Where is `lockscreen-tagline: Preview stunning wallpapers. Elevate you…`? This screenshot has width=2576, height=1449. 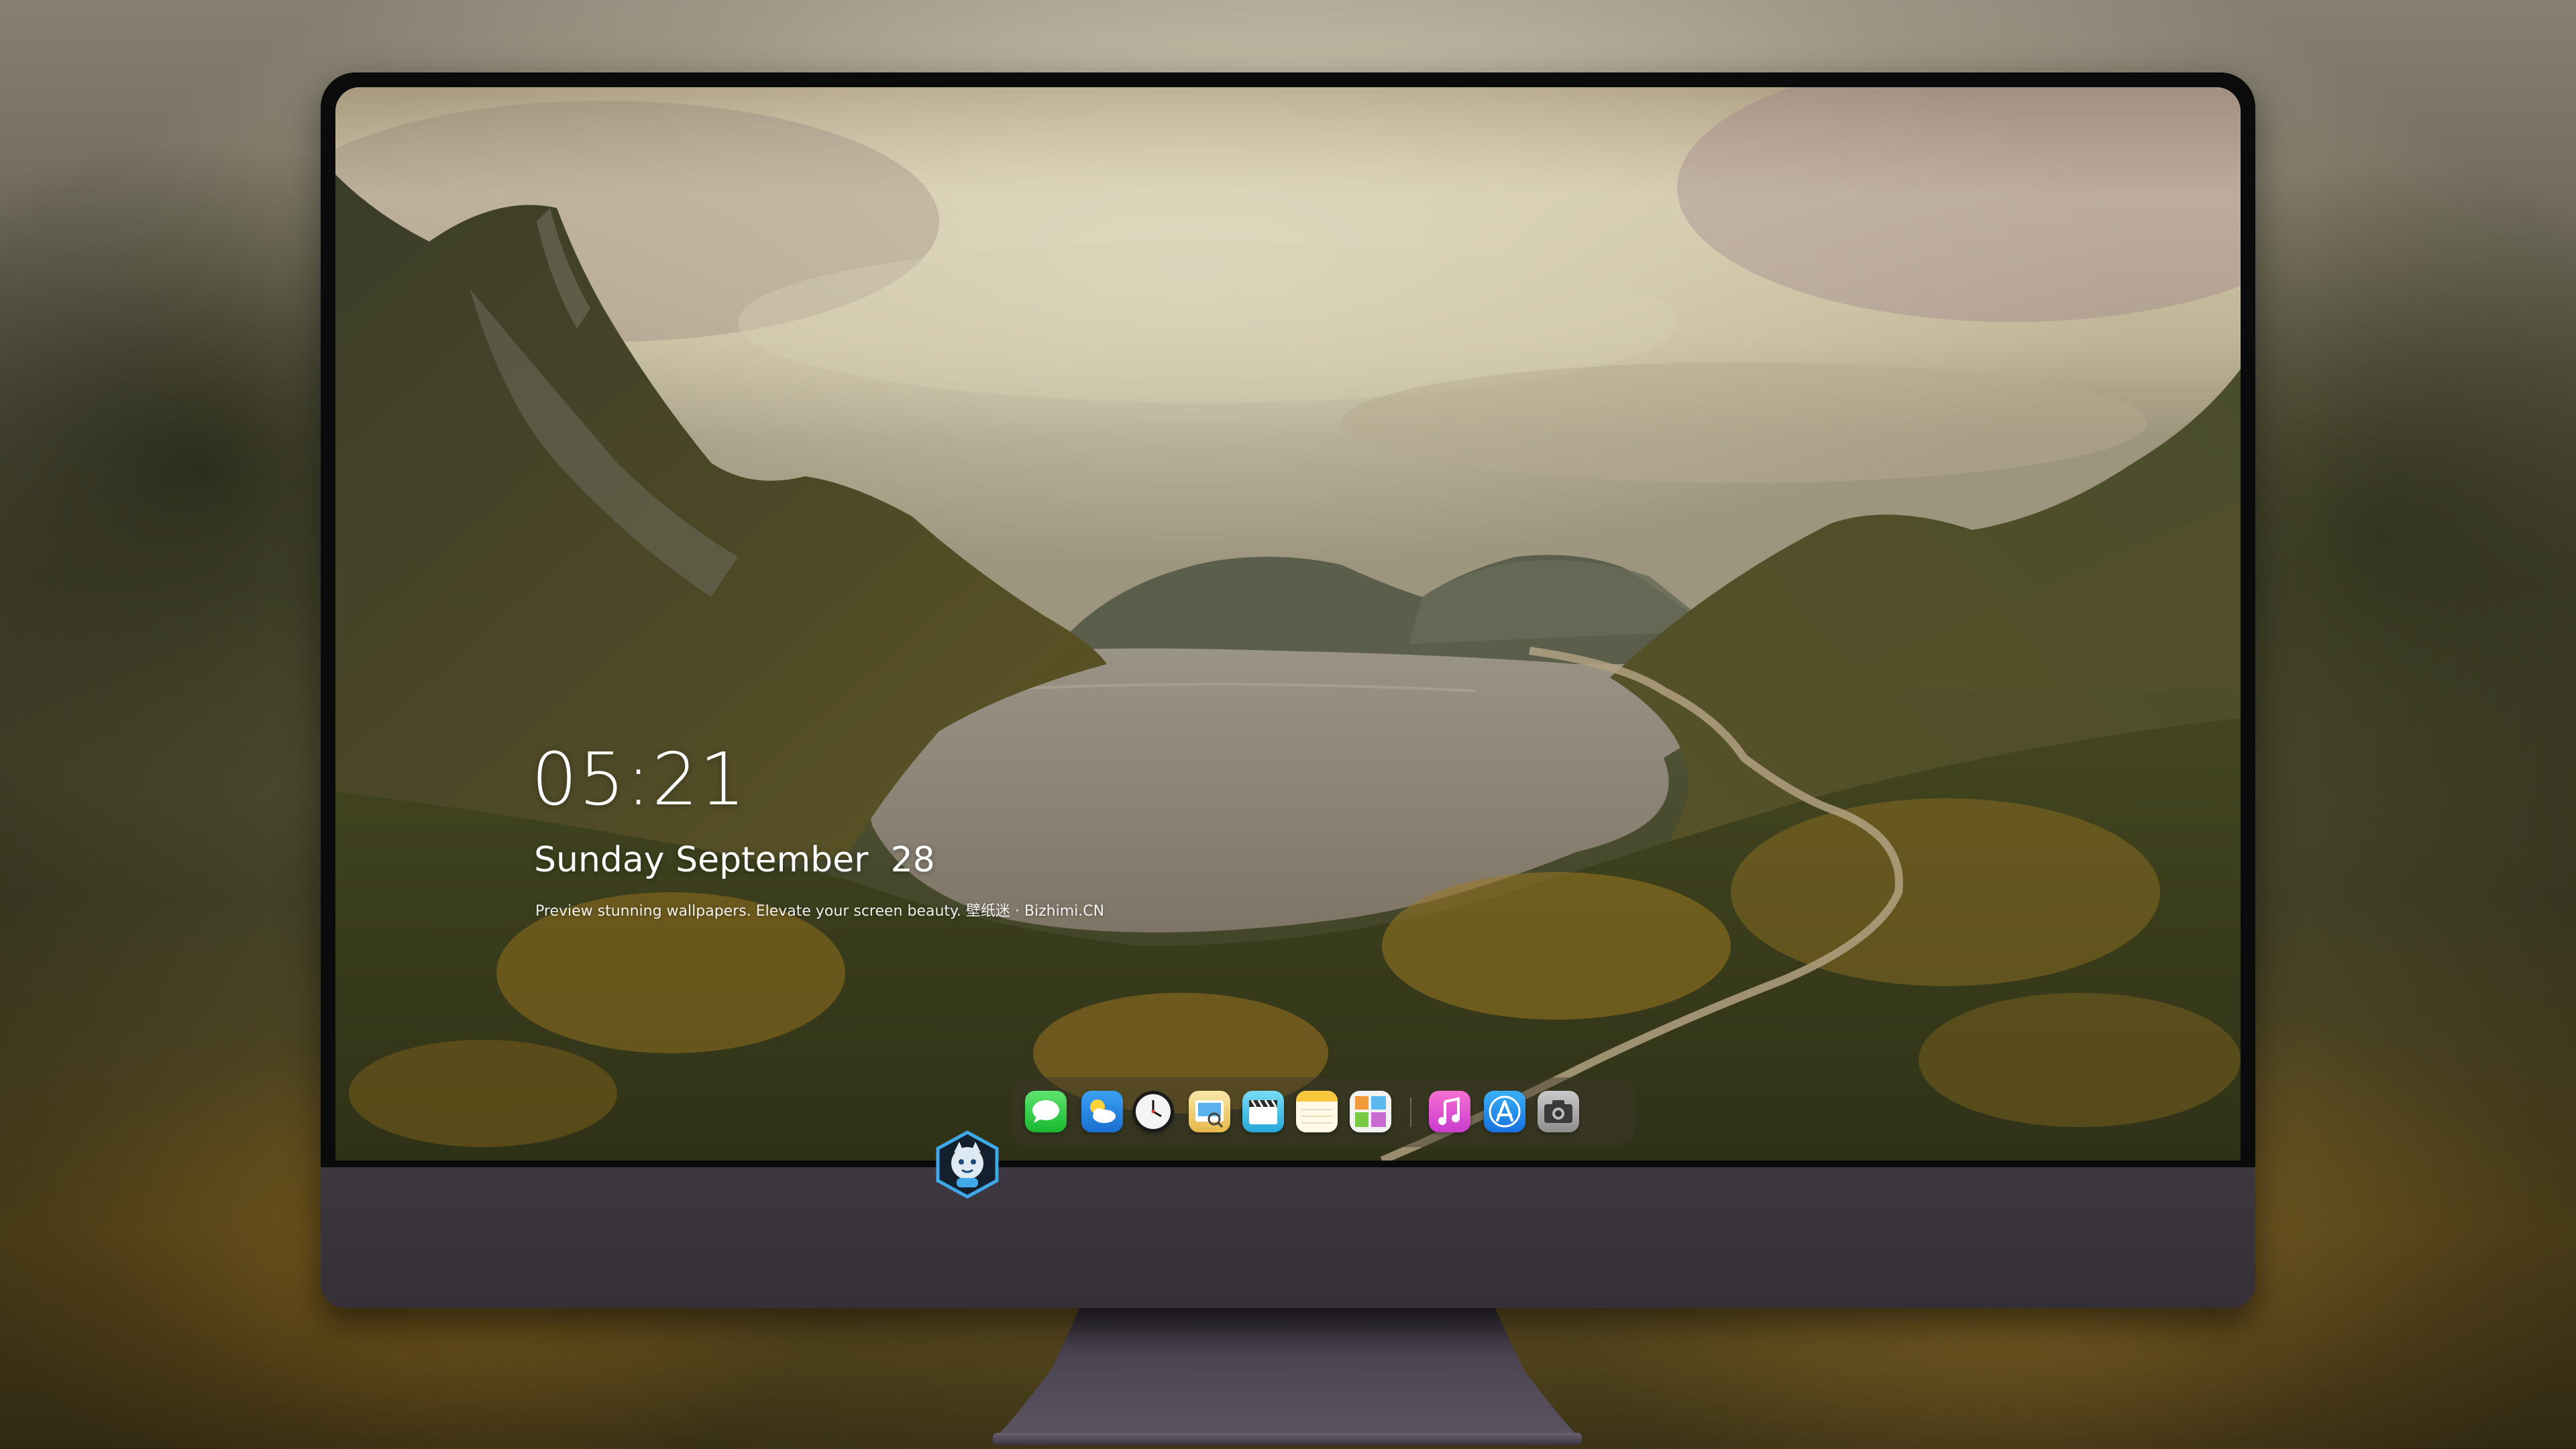
lockscreen-tagline: Preview stunning wallpapers. Elevate you… is located at coordinates (820, 911).